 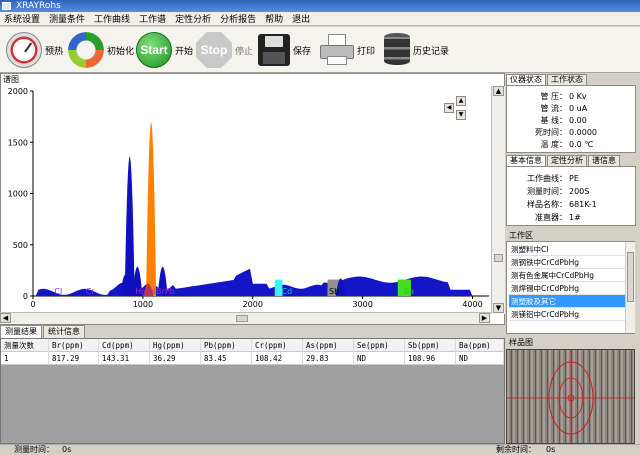 I want to click on info-row: 样品名称： 681K-1, so click(x=562, y=204).